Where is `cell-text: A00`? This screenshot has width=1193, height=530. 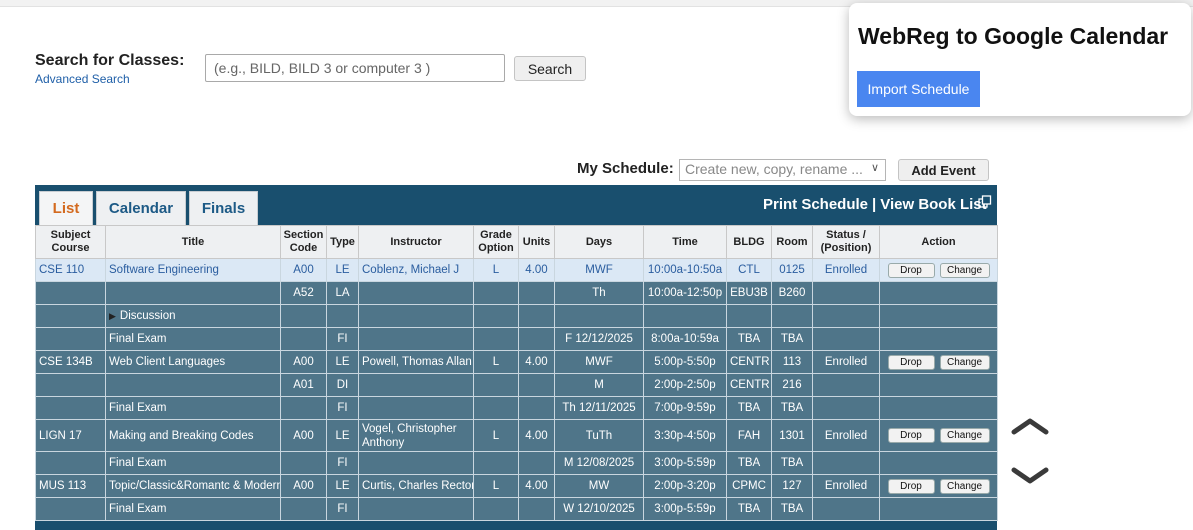
cell-text: A00 is located at coordinates (303, 486).